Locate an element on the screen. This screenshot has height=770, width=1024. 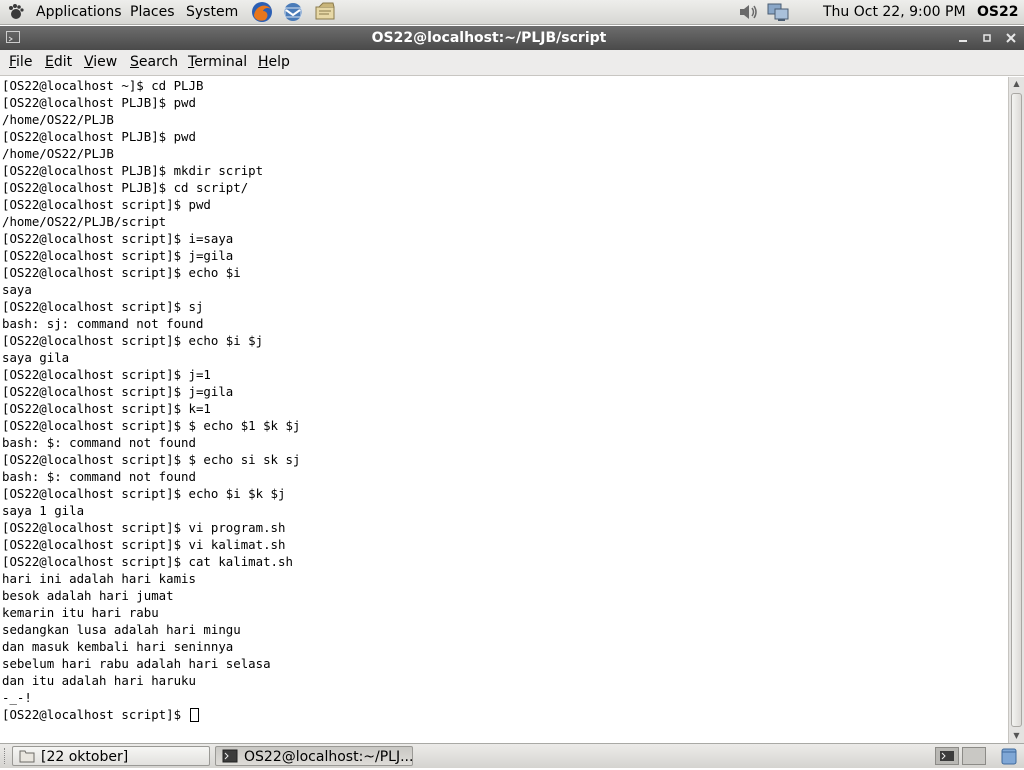
terminal-prompt-line: [OS22@localhost script]$ is located at coordinates (151, 714).